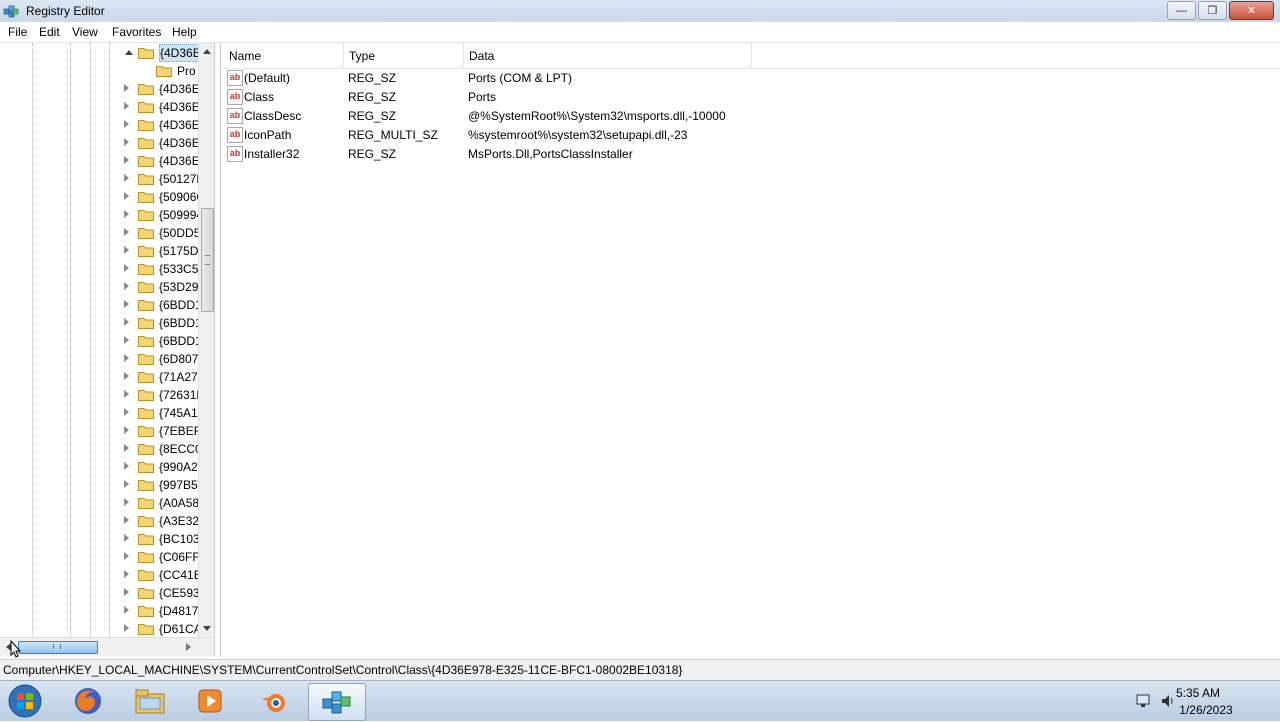 This screenshot has width=1280, height=722. Describe the element at coordinates (1198, 693) in the screenshot. I see `clock-time: 5:35 AM` at that location.